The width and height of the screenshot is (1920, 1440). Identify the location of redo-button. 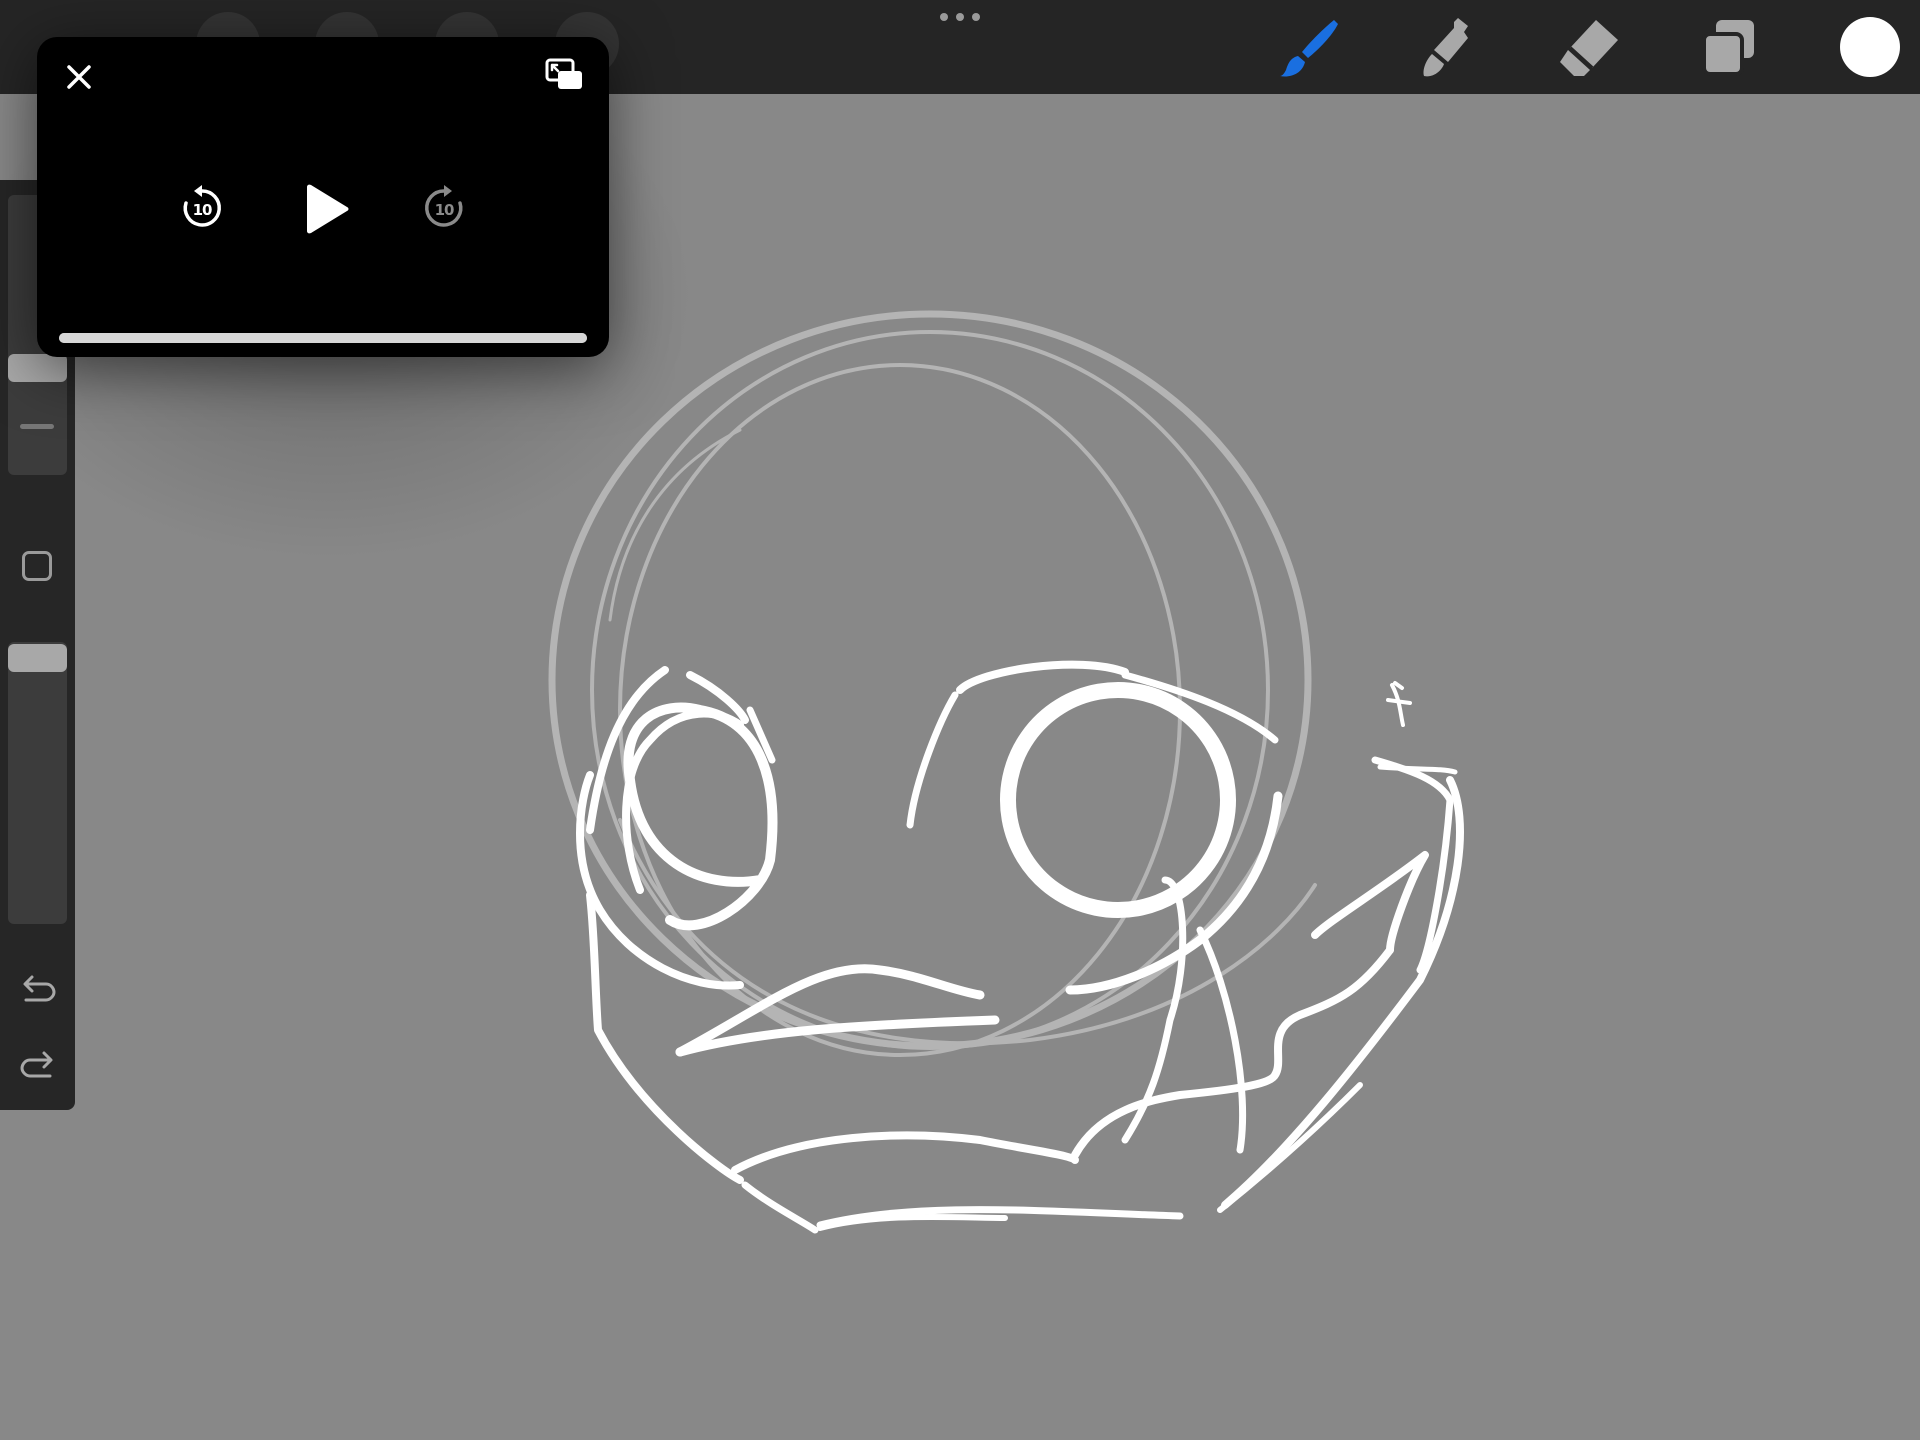
(38, 1064).